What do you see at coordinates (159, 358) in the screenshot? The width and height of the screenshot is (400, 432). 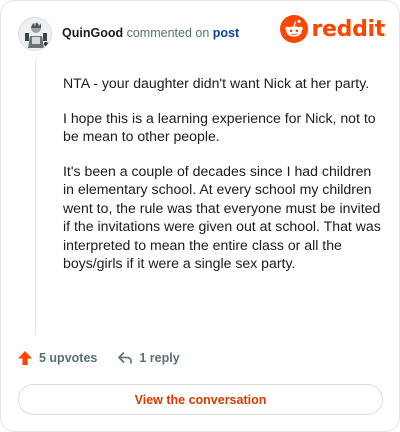 I see `reply-count: 1 reply` at bounding box center [159, 358].